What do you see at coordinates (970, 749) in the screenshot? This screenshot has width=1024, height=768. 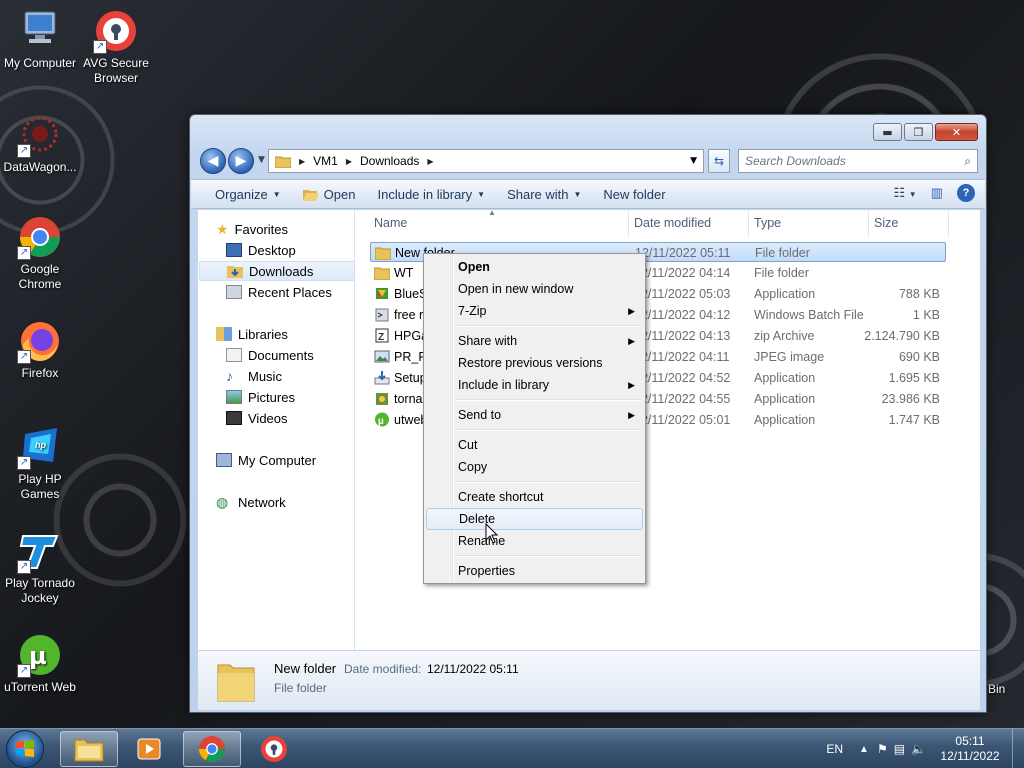 I see `clock: 05:11 12/11/2022` at bounding box center [970, 749].